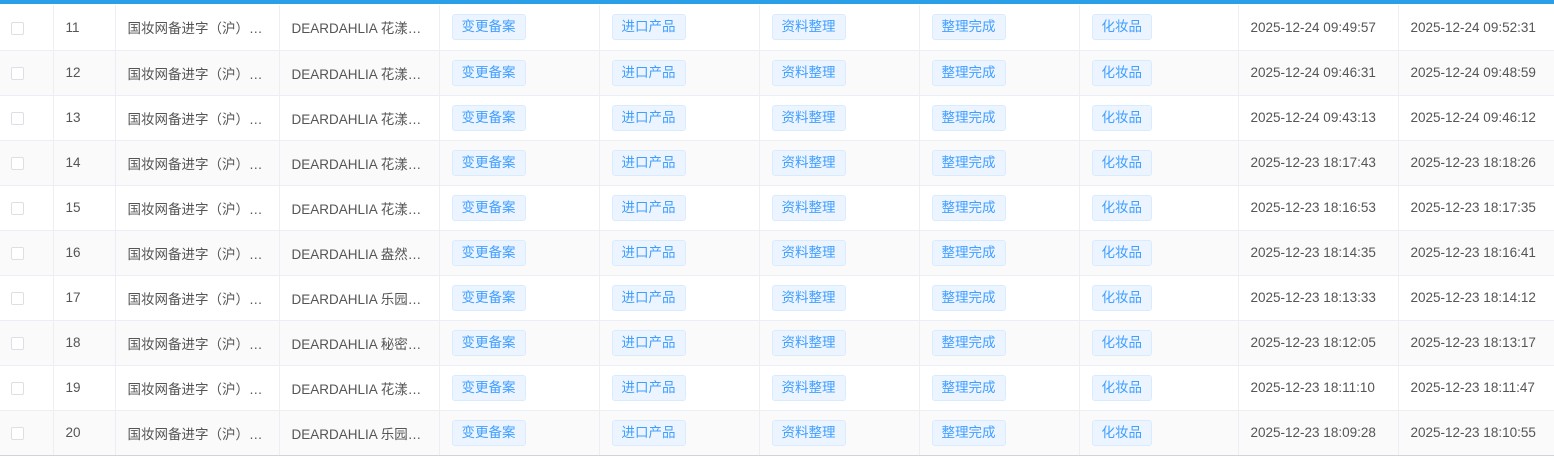  Describe the element at coordinates (1313, 297) in the screenshot. I see `created-time-cell: 2025-12-23 18:13:33` at that location.